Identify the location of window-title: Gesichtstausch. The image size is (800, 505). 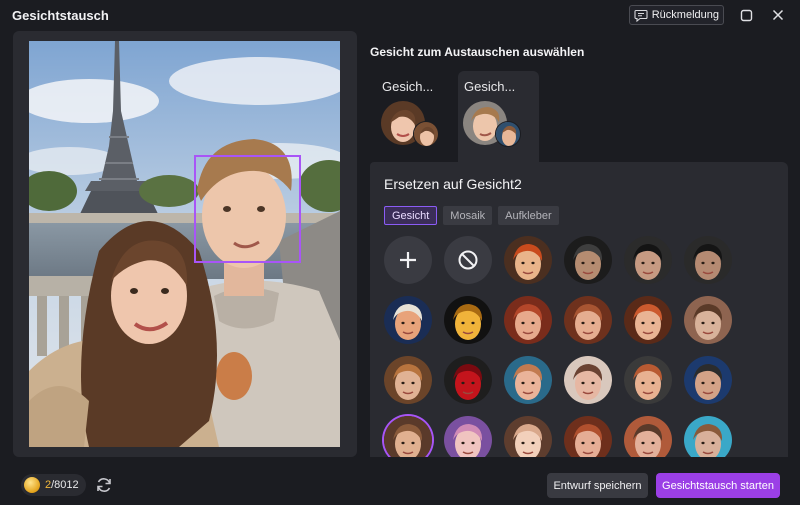
(60, 15).